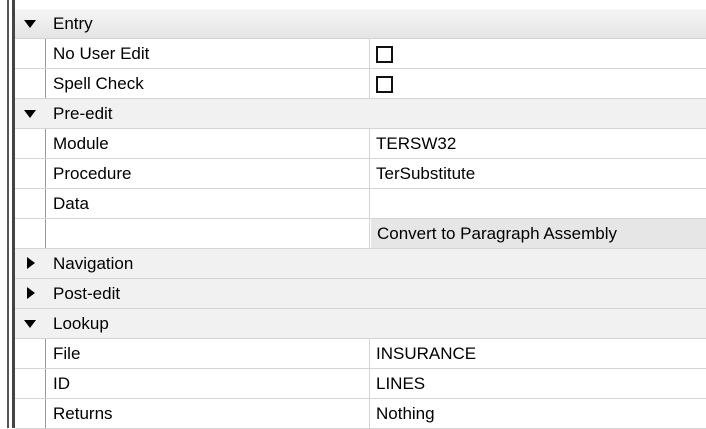  Describe the element at coordinates (81, 323) in the screenshot. I see `category-label: Lookup` at that location.